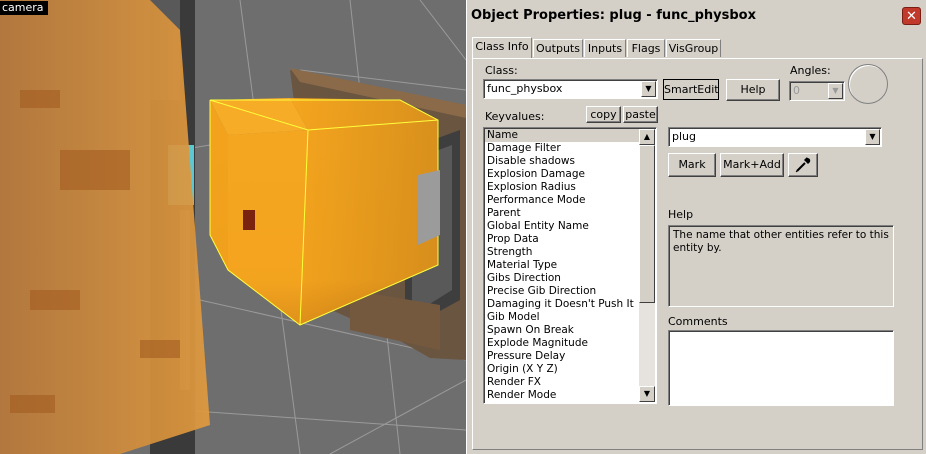  Describe the element at coordinates (562, 356) in the screenshot. I see `list-item: Pressure Delay` at that location.